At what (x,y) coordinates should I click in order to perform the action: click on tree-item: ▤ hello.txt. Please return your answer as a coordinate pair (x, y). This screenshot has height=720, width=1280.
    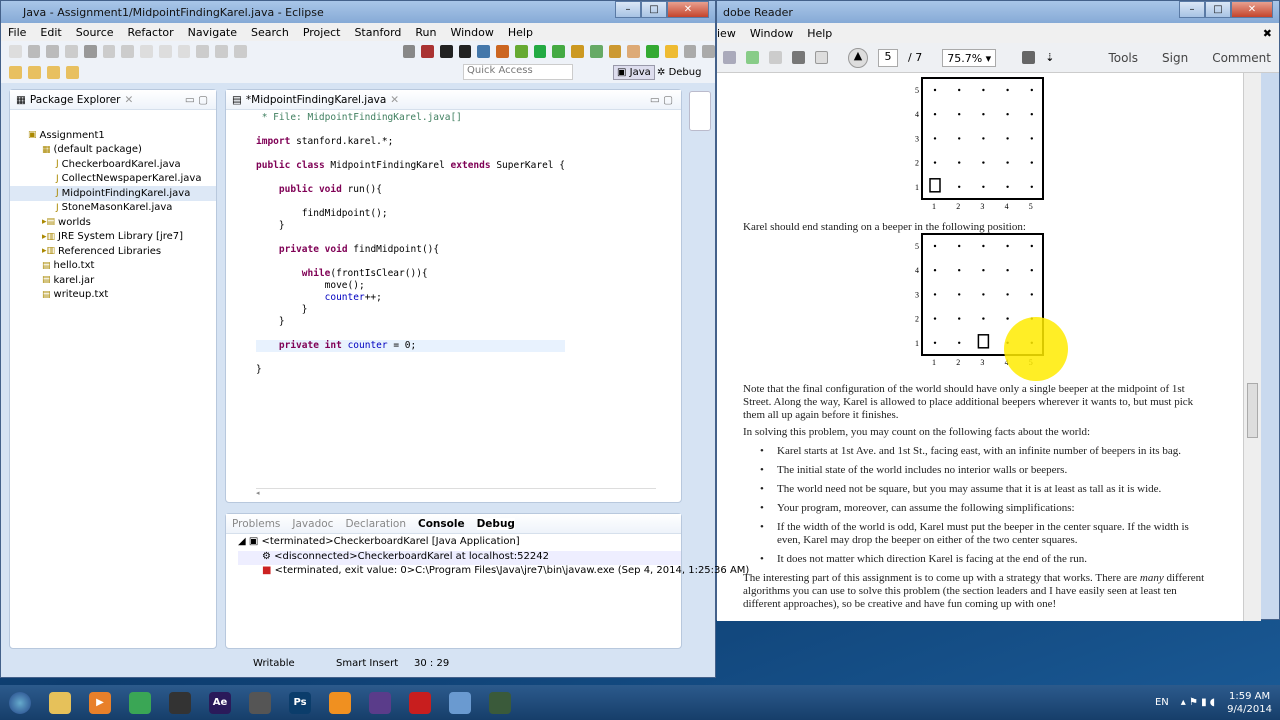
    Looking at the image, I should click on (113, 266).